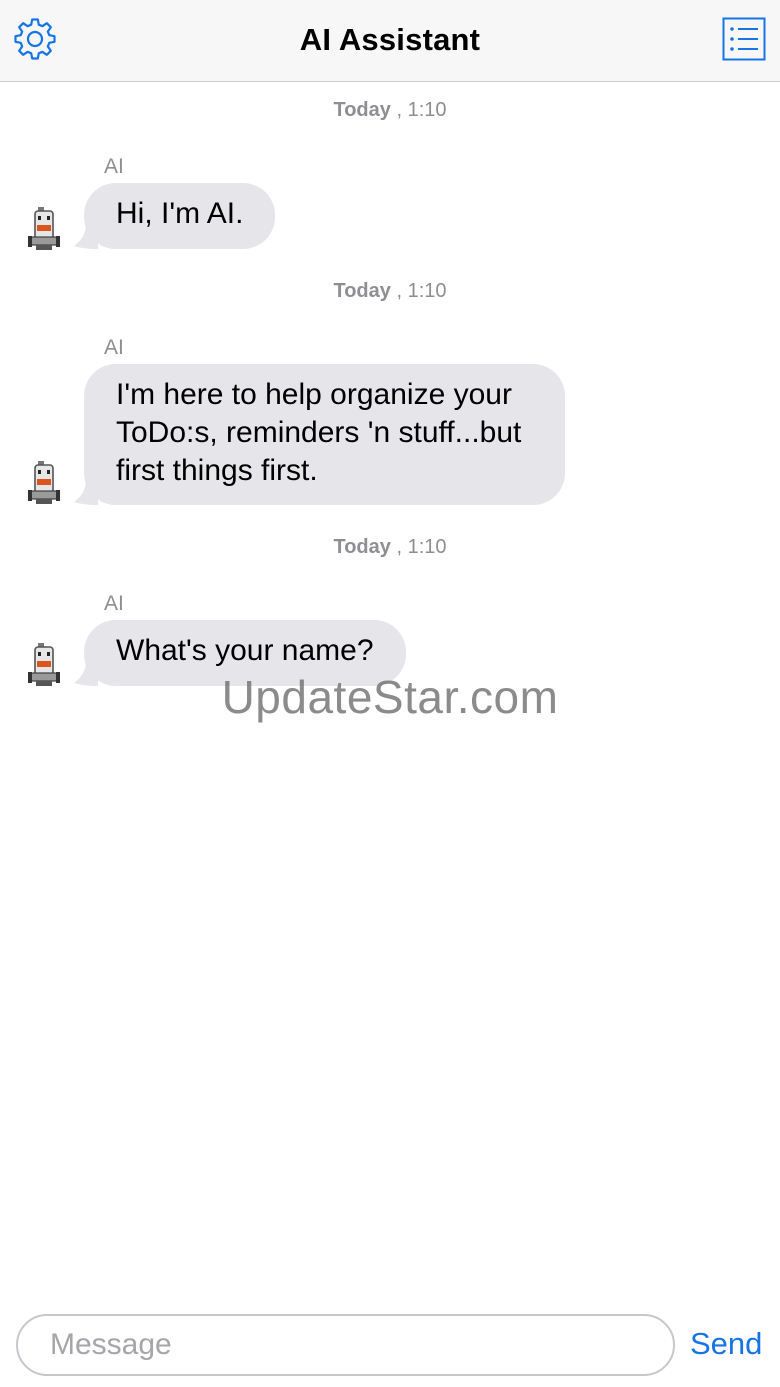 This screenshot has height=1387, width=780. I want to click on list-icon, so click(744, 39).